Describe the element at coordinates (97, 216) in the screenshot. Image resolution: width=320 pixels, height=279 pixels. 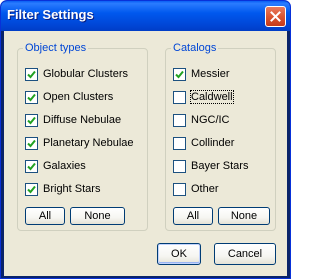
I see `object-types-none-button: None` at that location.